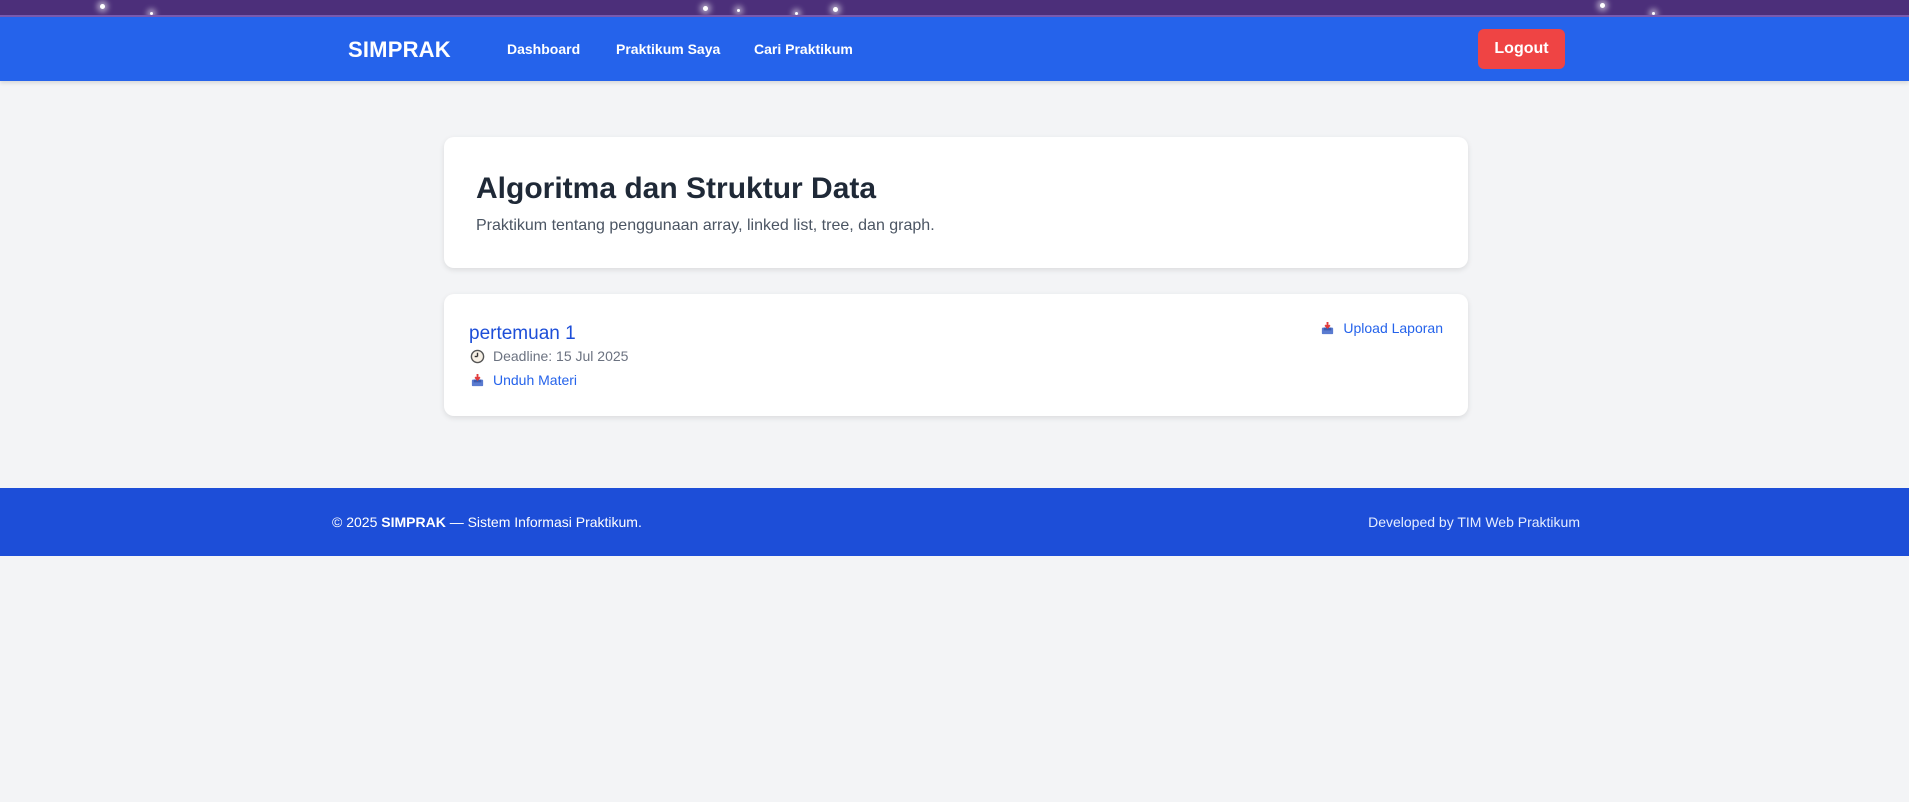 This screenshot has width=1909, height=802. Describe the element at coordinates (1393, 328) in the screenshot. I see `upload-report-label: Upload Laporan` at that location.